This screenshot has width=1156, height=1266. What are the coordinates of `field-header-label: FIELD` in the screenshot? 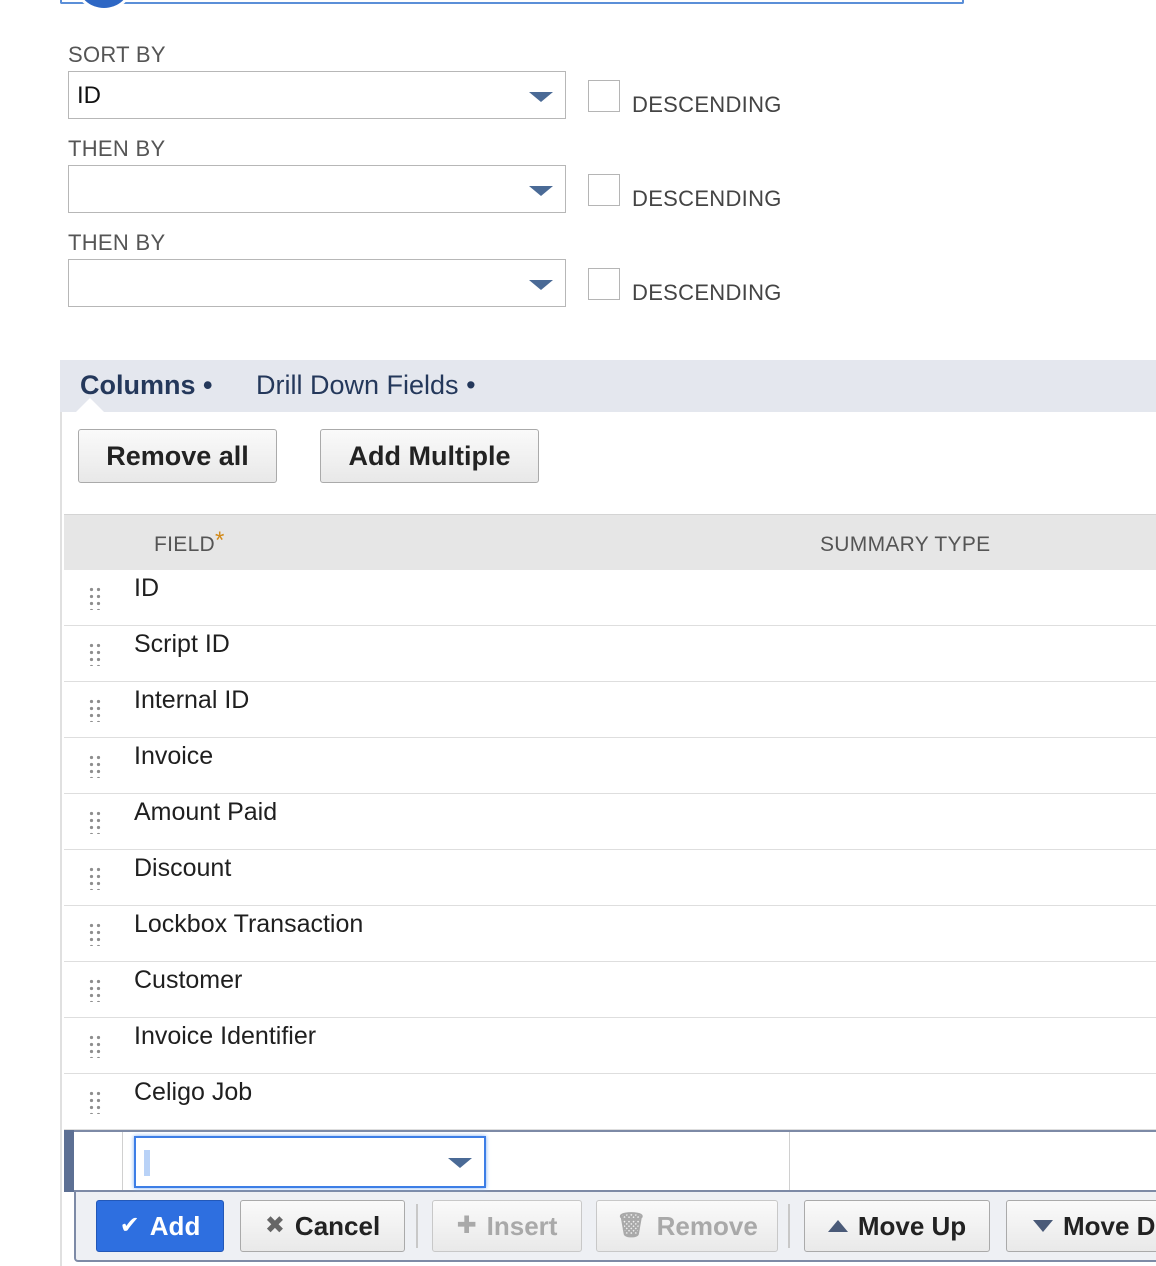 It's located at (185, 544).